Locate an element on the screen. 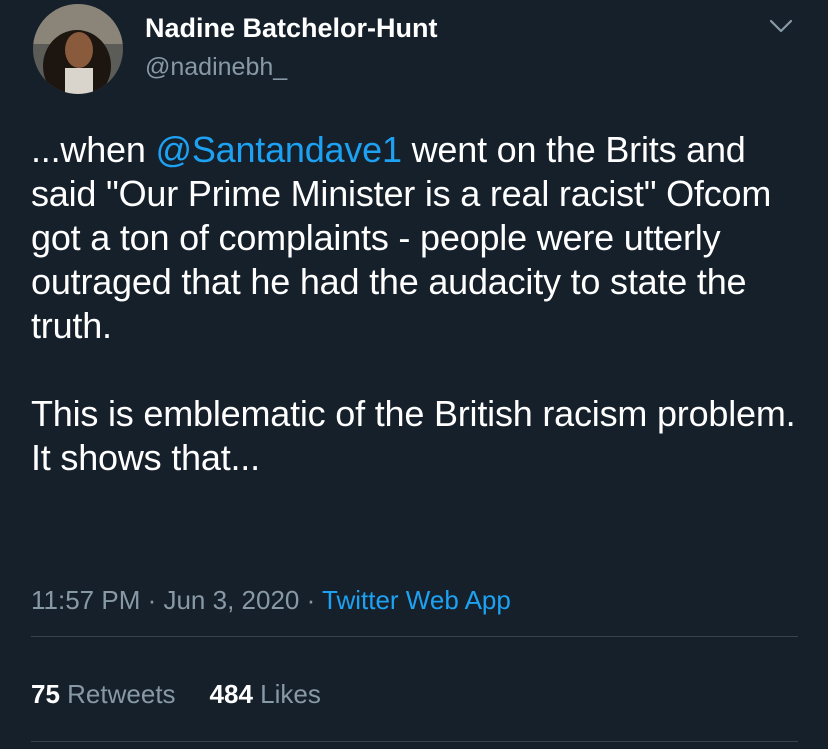  tweet-meta: 11:57 PM · Jun 3, 2020 · Twitter Web App is located at coordinates (271, 600).